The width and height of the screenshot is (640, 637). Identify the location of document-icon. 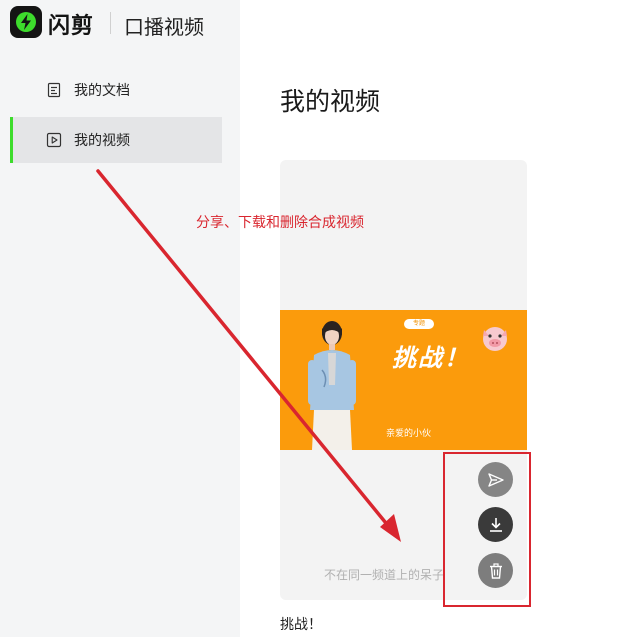
(54, 90).